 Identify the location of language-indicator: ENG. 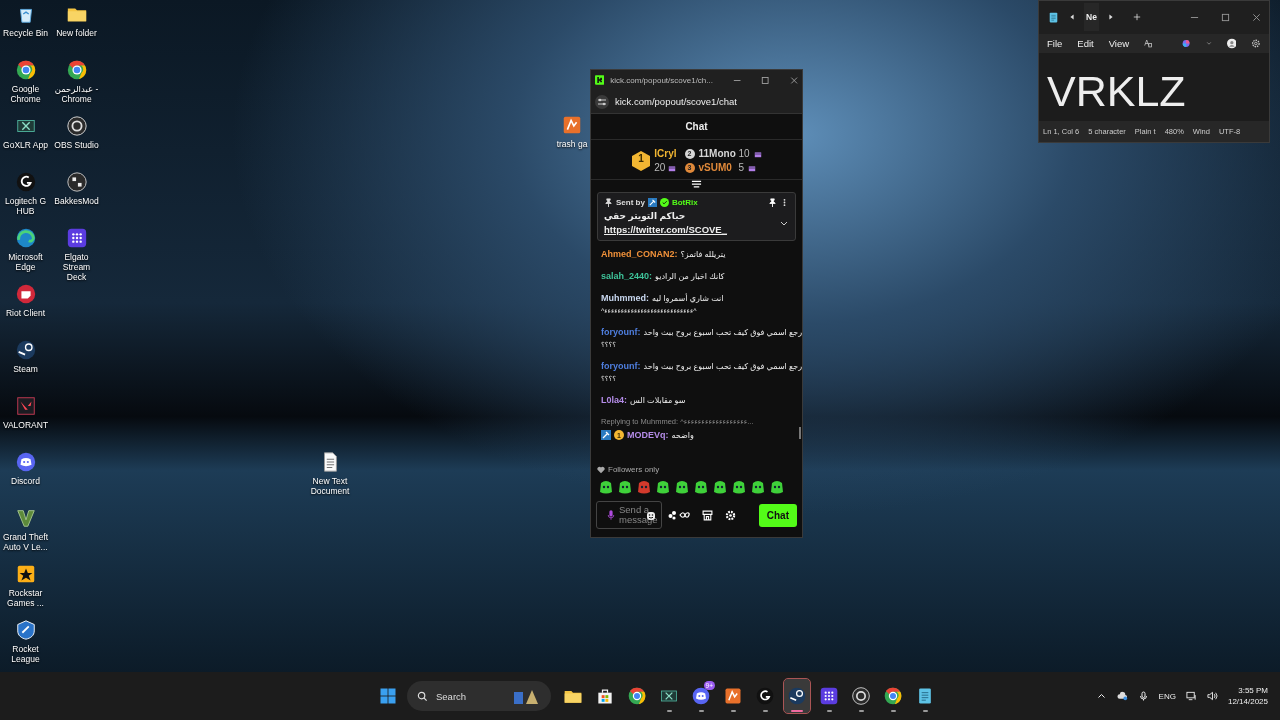
(1167, 696).